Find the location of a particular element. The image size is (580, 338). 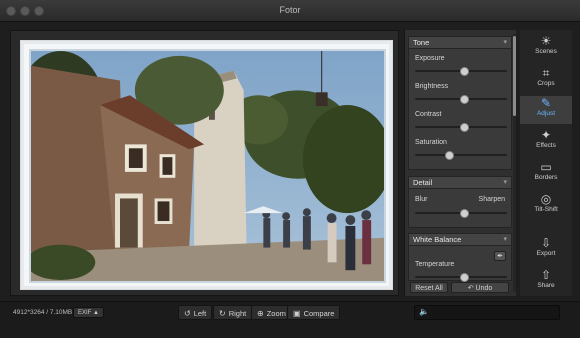

undo-label: Undo is located at coordinates (484, 288).